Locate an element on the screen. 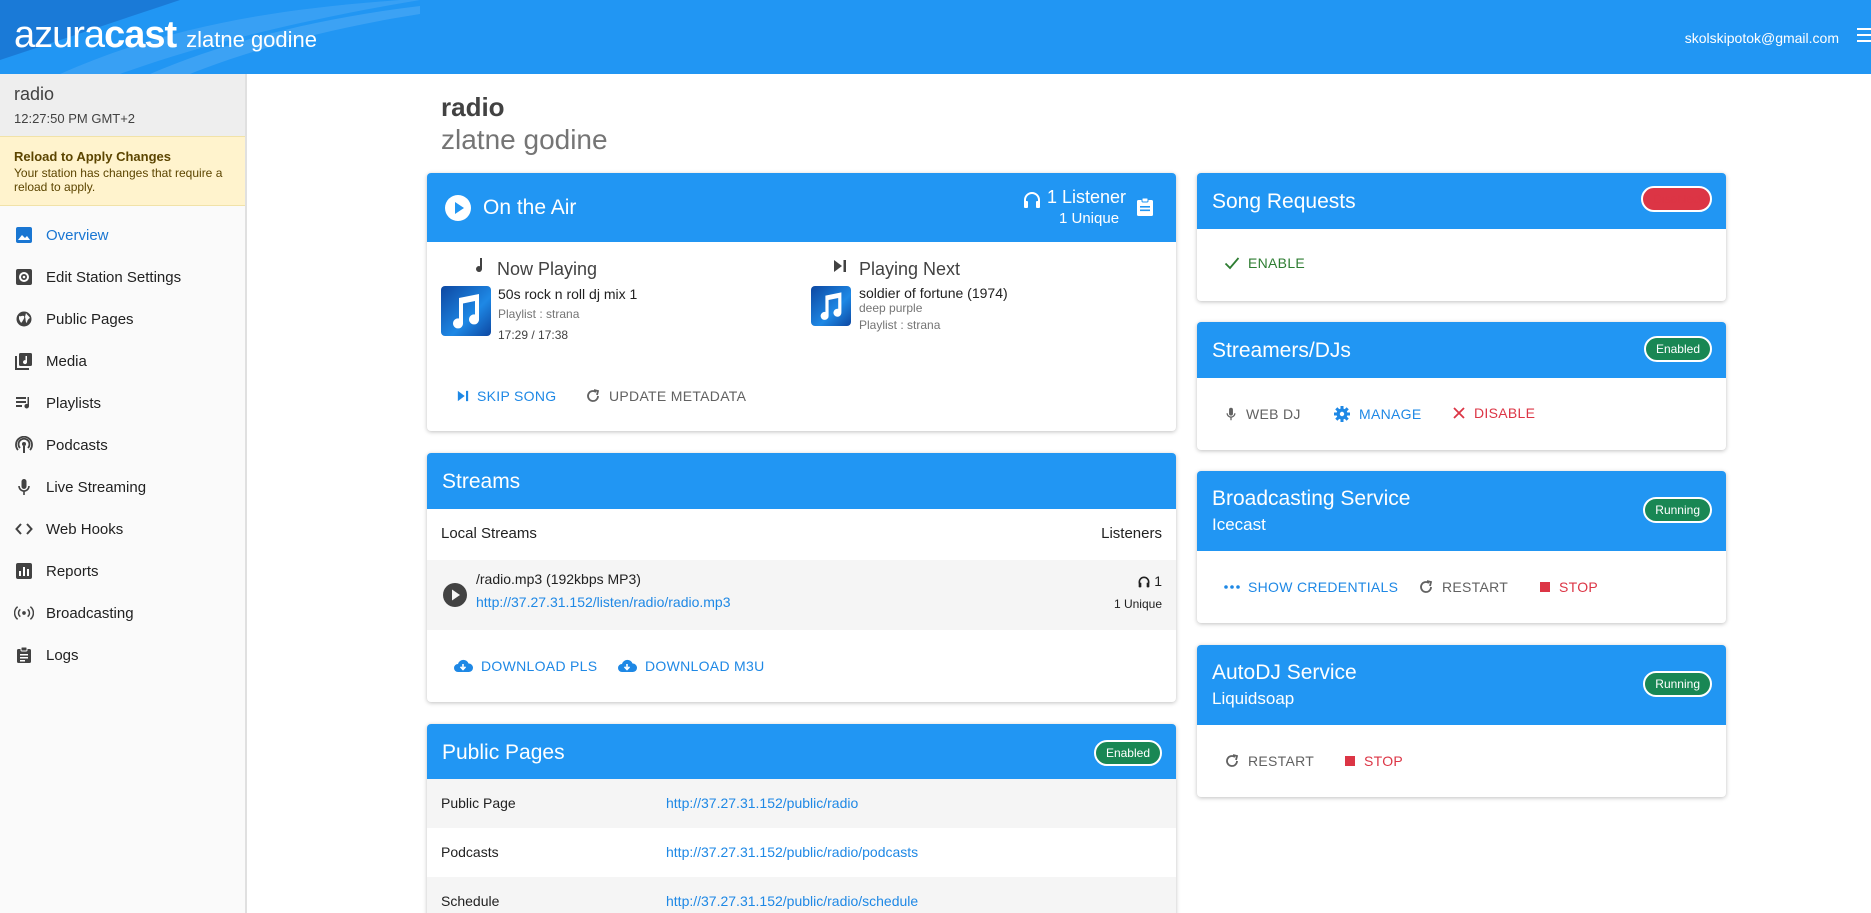 The height and width of the screenshot is (913, 1871). sidebar-item-label: Playlists is located at coordinates (74, 403).